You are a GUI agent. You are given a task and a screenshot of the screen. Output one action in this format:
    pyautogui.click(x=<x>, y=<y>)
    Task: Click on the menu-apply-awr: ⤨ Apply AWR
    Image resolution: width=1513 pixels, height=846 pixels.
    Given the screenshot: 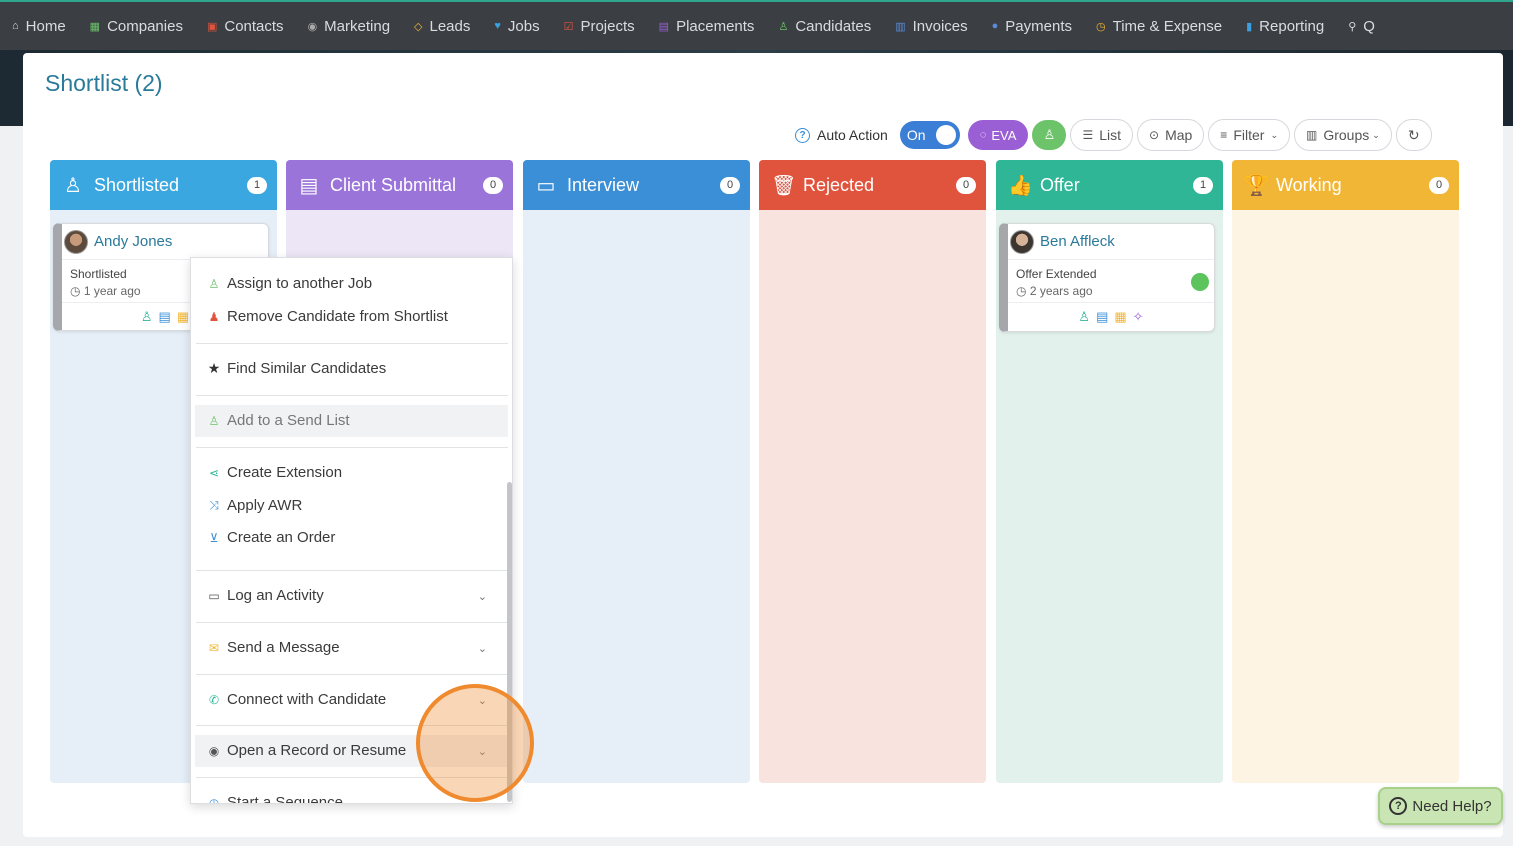 What is the action you would take?
    pyautogui.click(x=254, y=505)
    